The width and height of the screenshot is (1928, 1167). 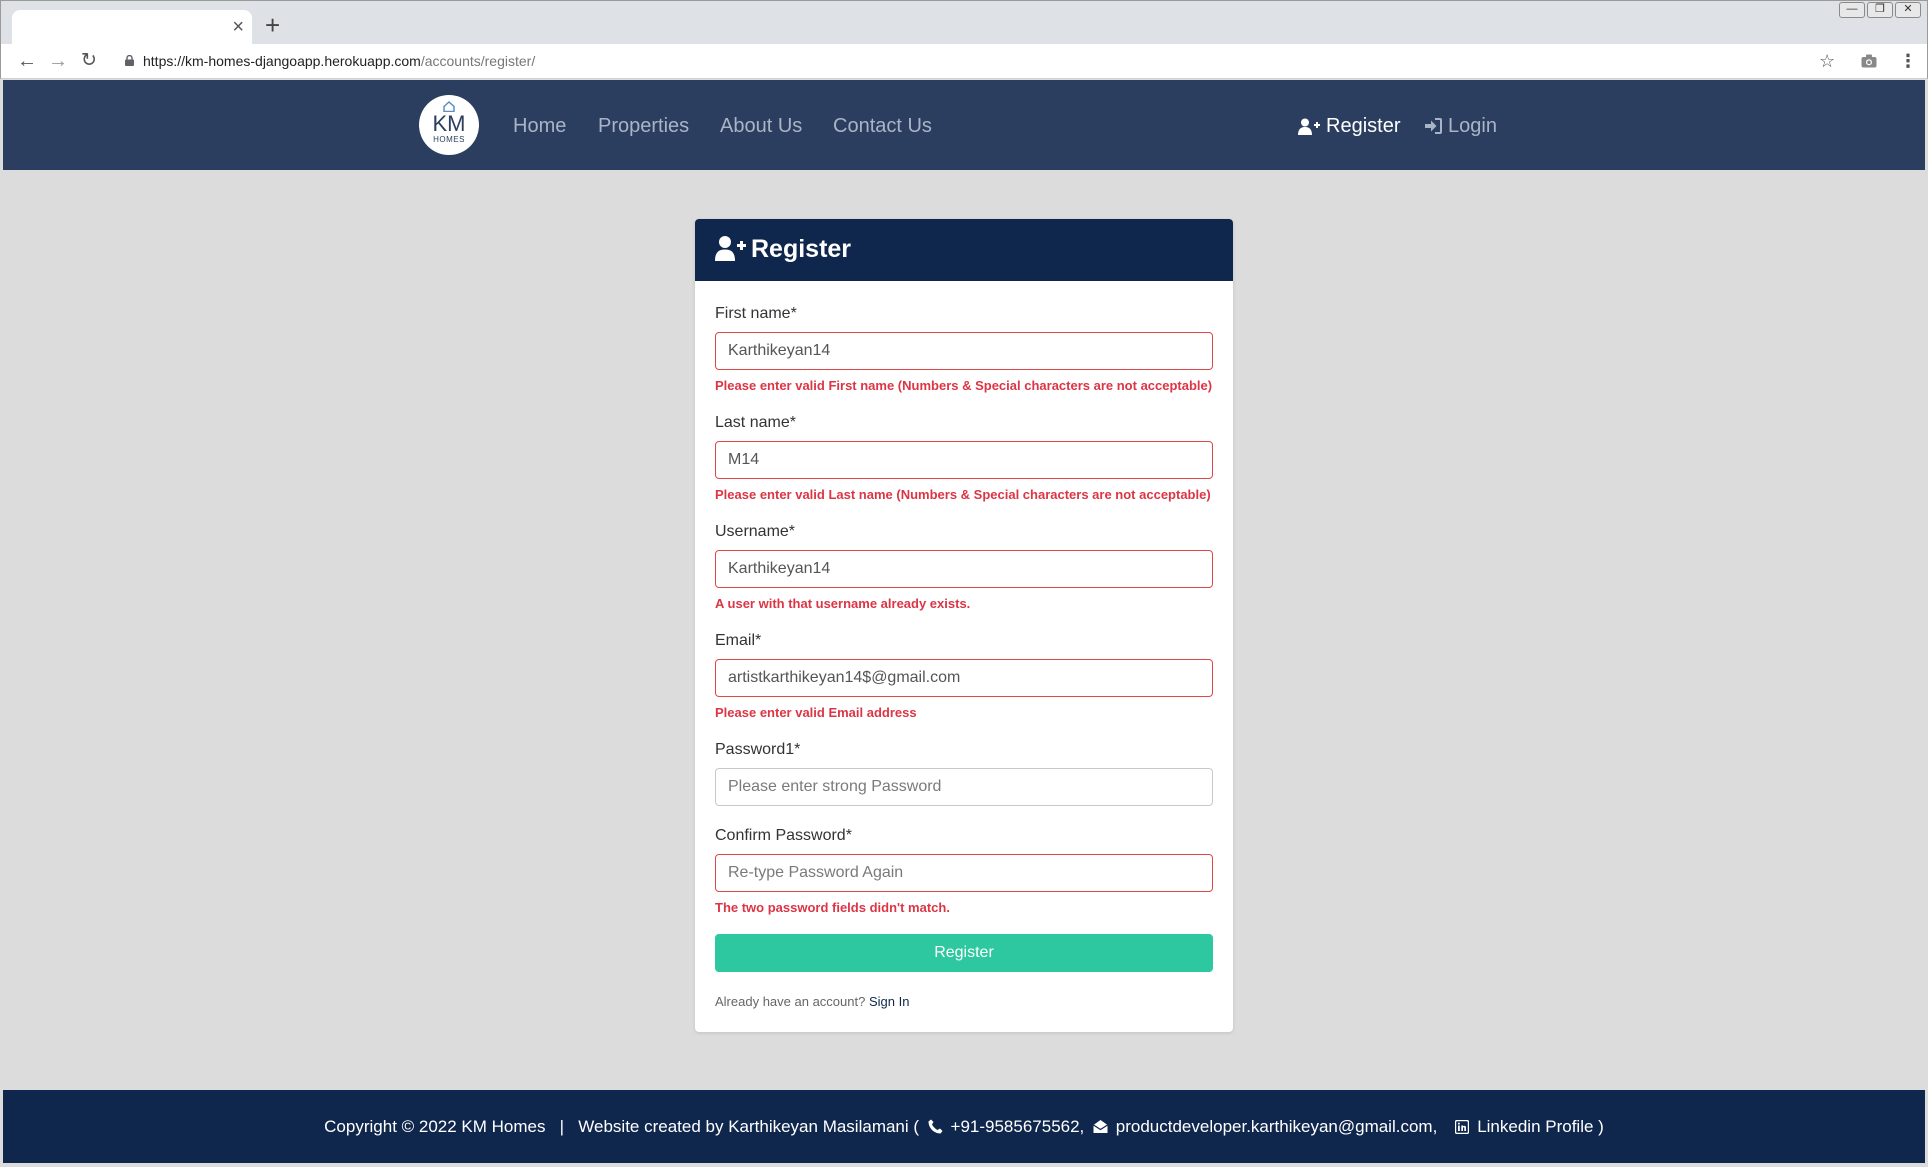 I want to click on email-label: Email*, so click(x=738, y=640).